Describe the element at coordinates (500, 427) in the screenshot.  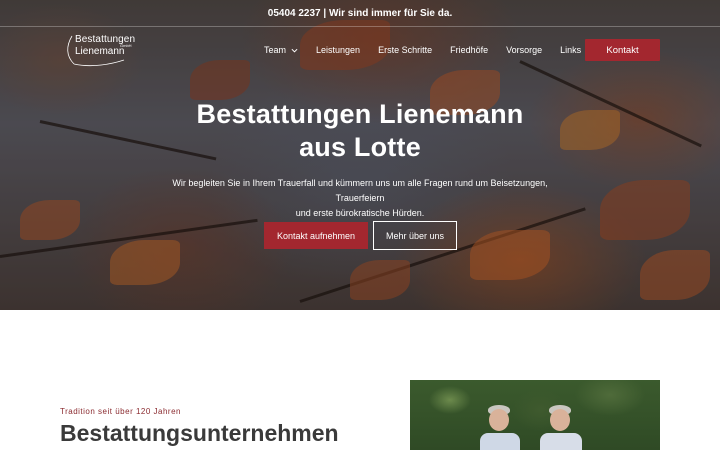
I see `person-left` at that location.